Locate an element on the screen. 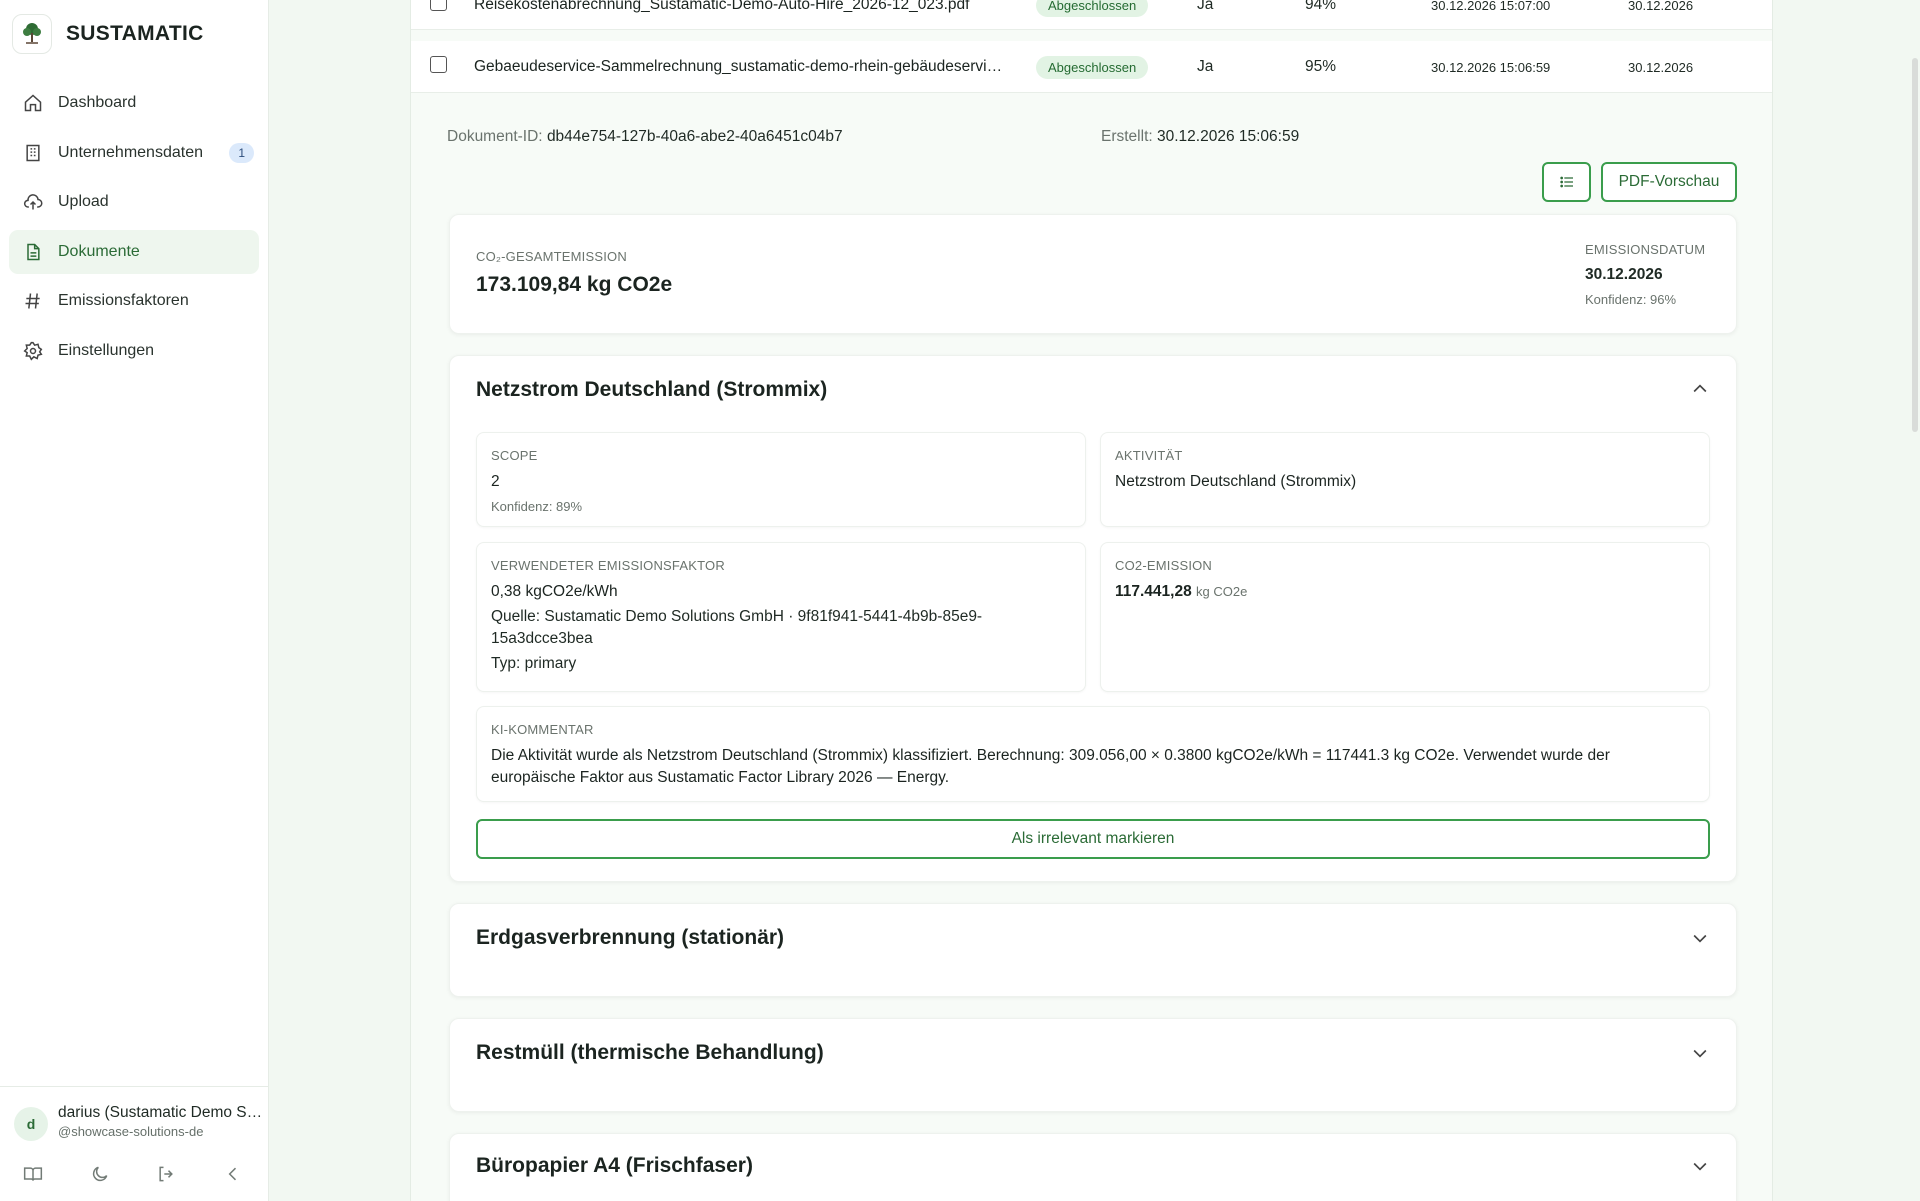 The image size is (1920, 1201). scope-value: 2 is located at coordinates (495, 481).